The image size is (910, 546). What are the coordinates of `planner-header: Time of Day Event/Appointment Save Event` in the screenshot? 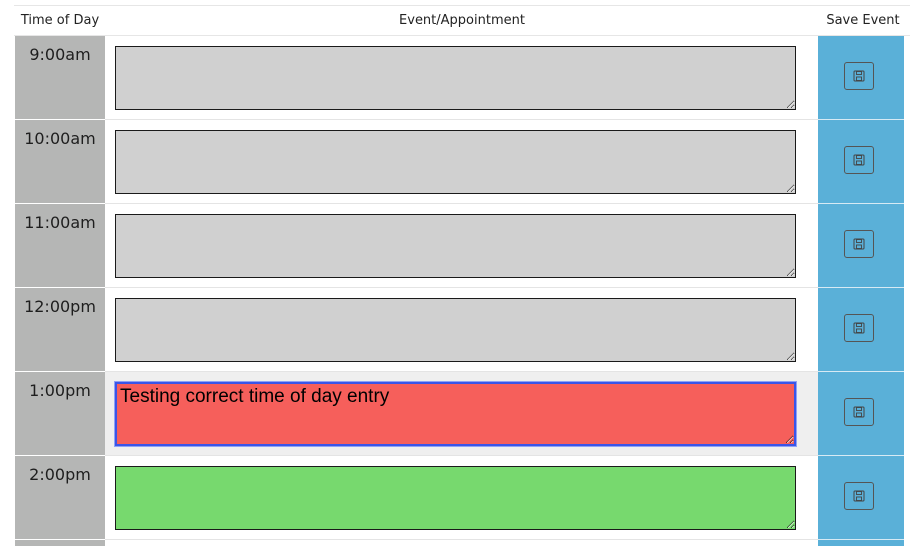 It's located at (462, 20).